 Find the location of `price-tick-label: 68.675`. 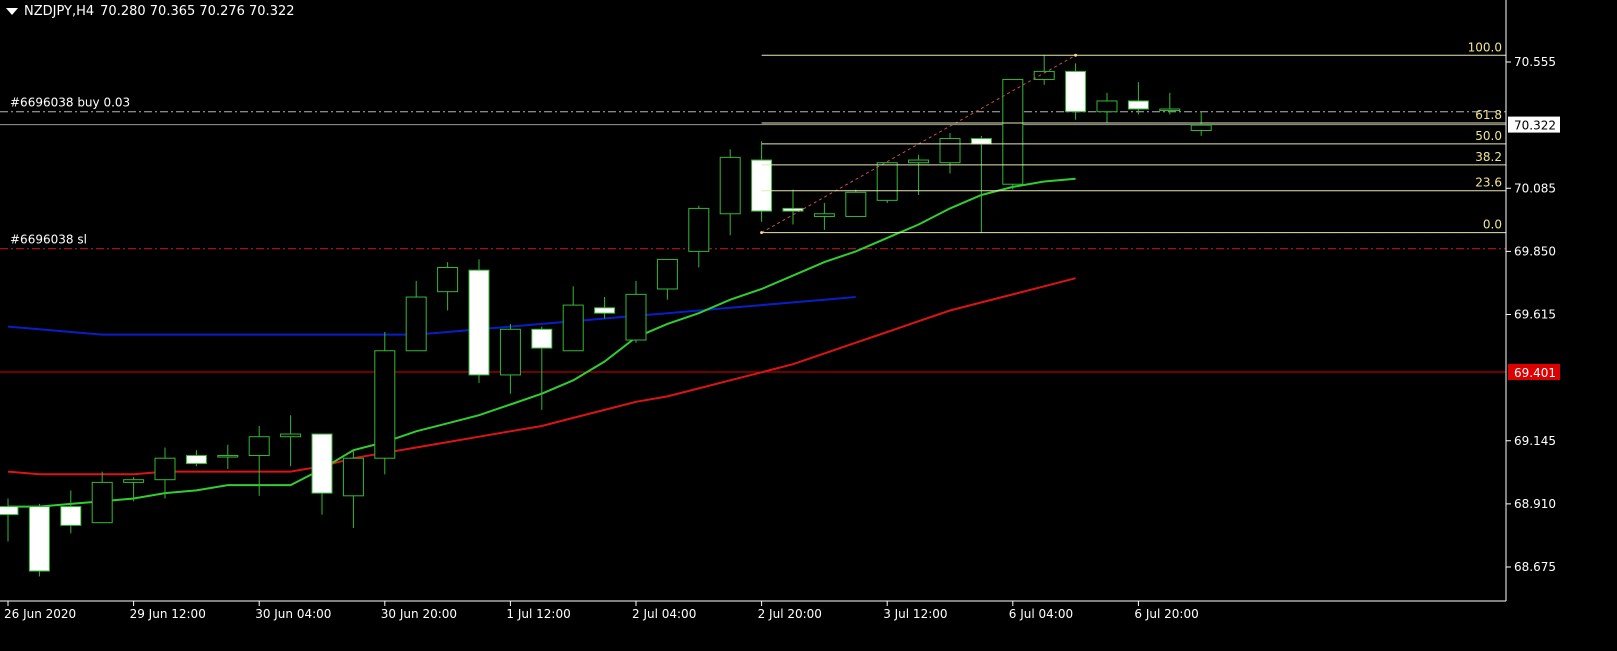

price-tick-label: 68.675 is located at coordinates (1535, 567).